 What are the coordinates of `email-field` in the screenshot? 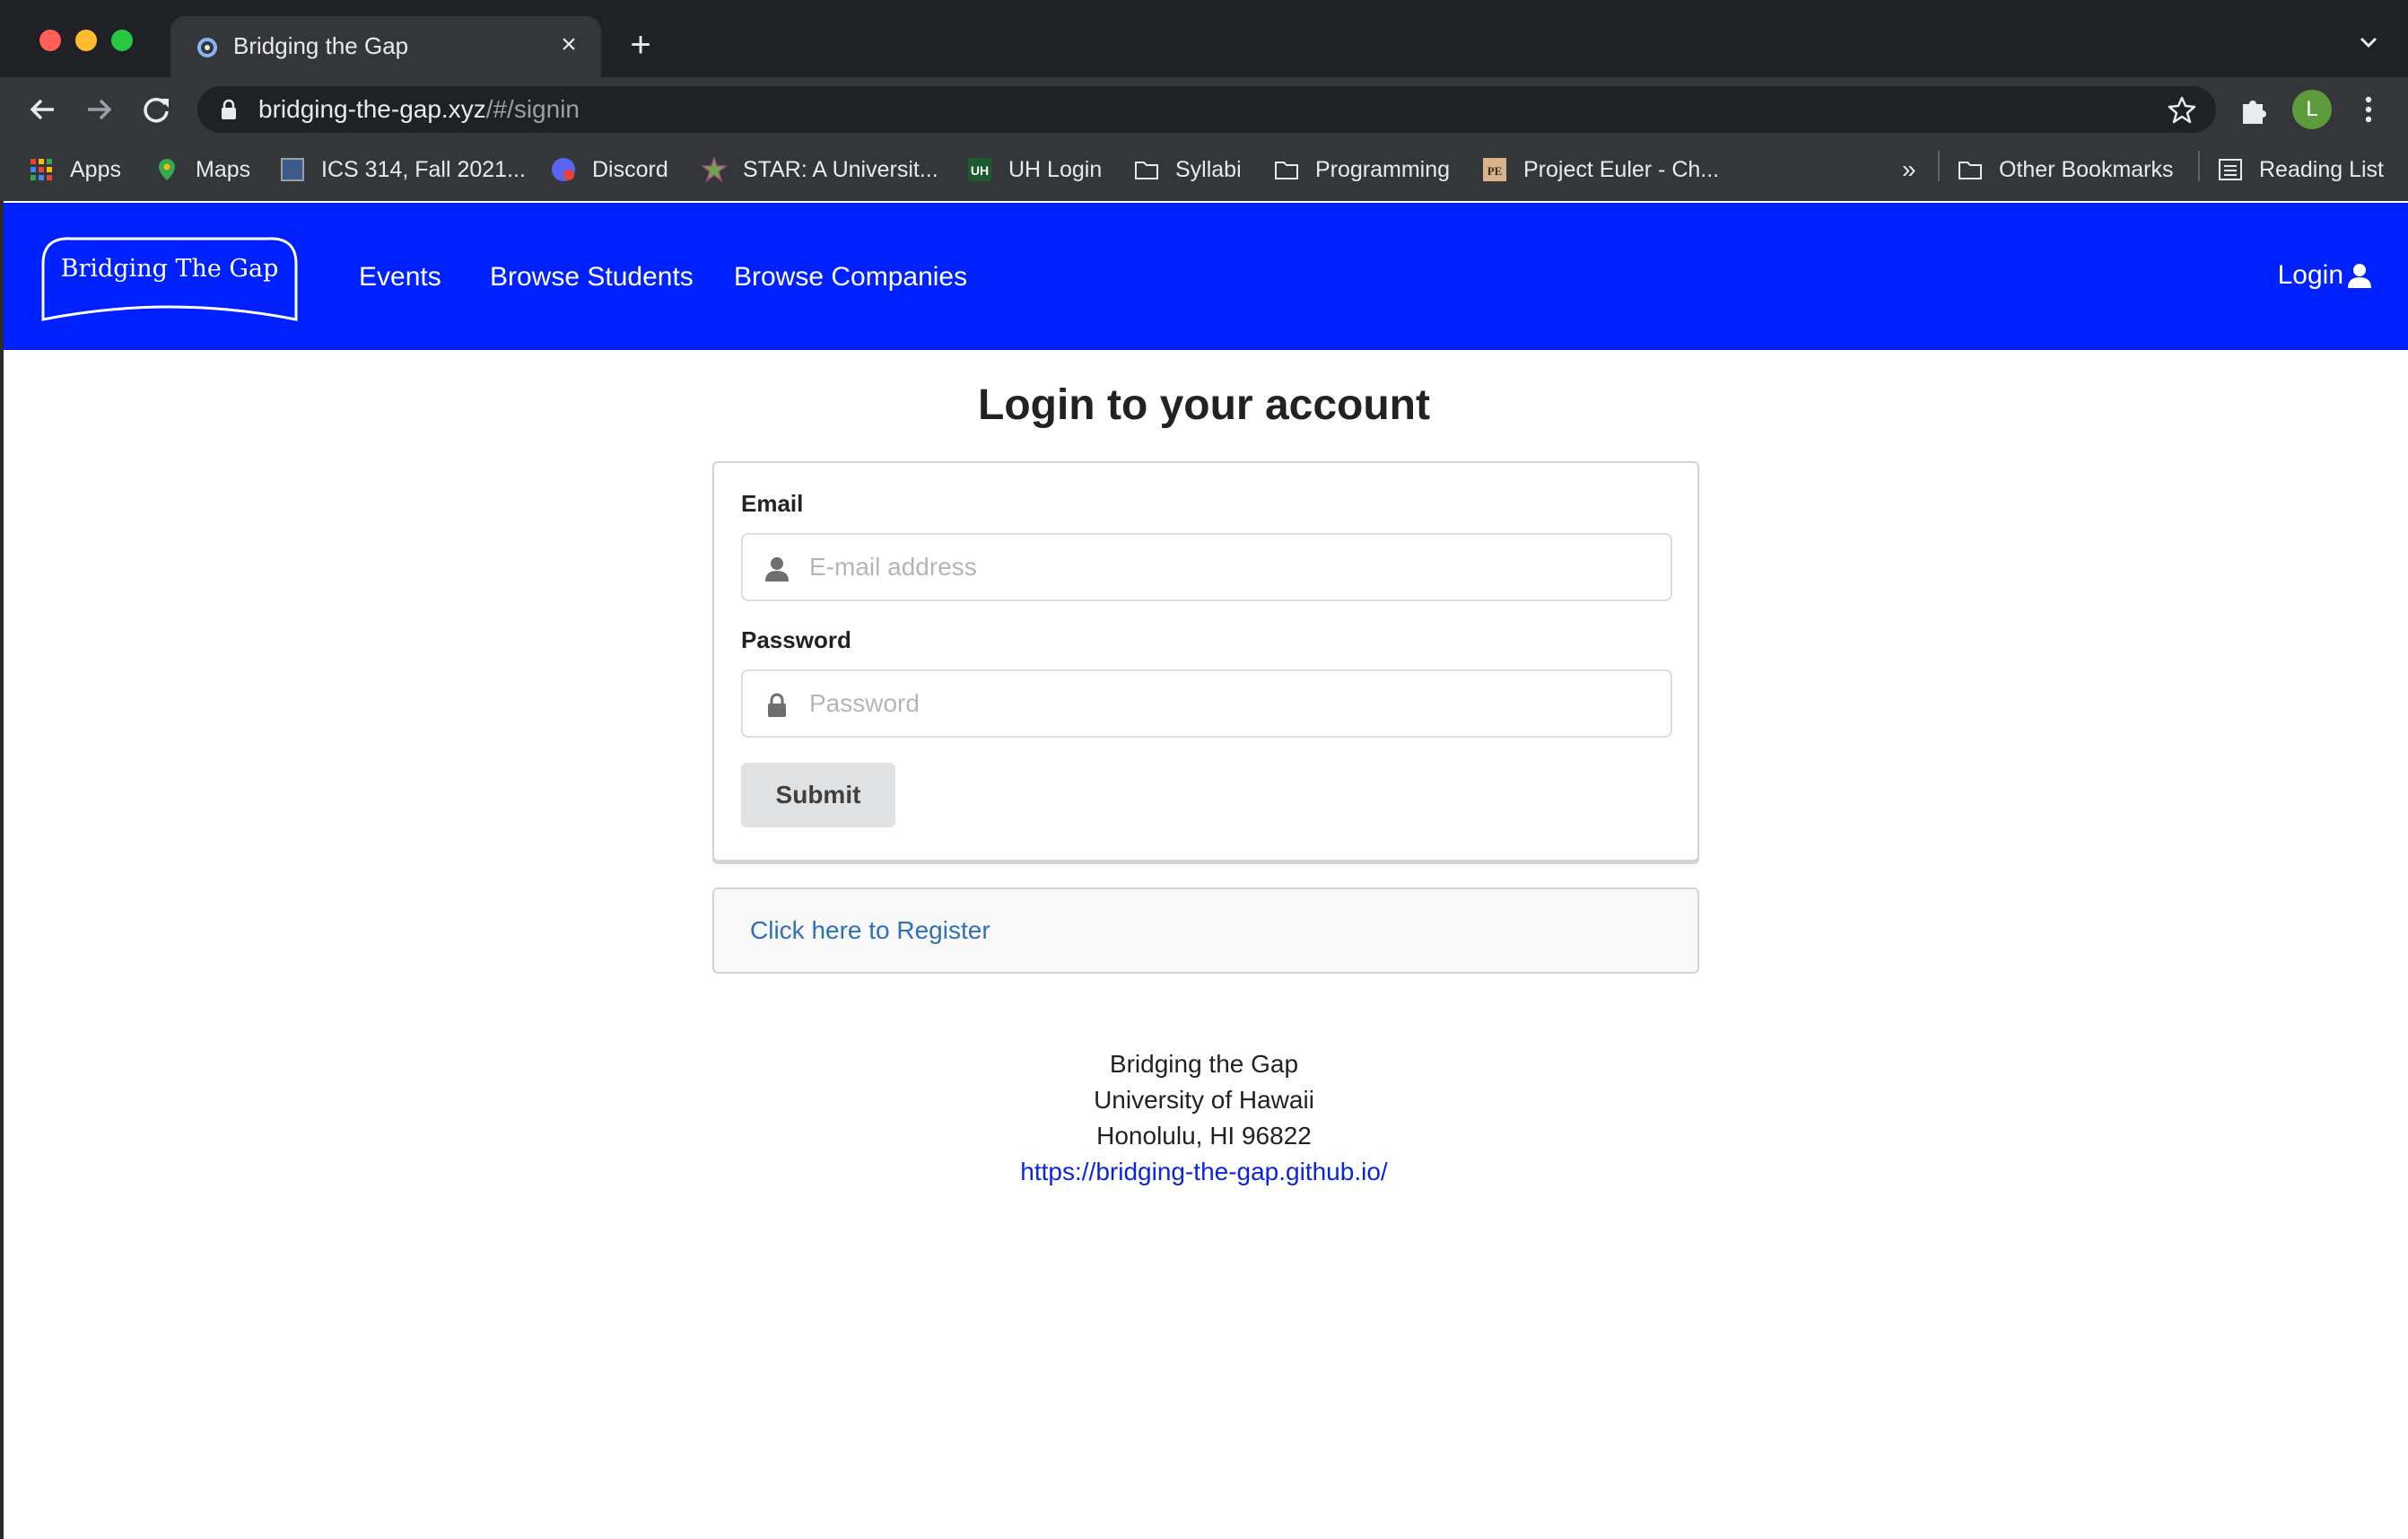 It's located at (1206, 567).